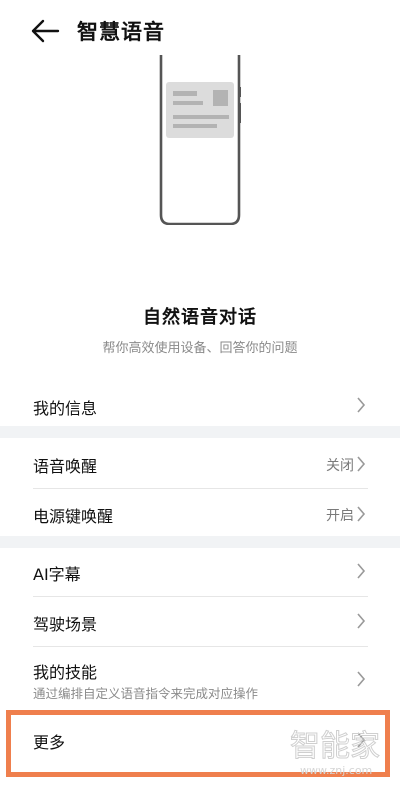 This screenshot has height=787, width=400. What do you see at coordinates (200, 317) in the screenshot?
I see `intro-title: 自然语音对话` at bounding box center [200, 317].